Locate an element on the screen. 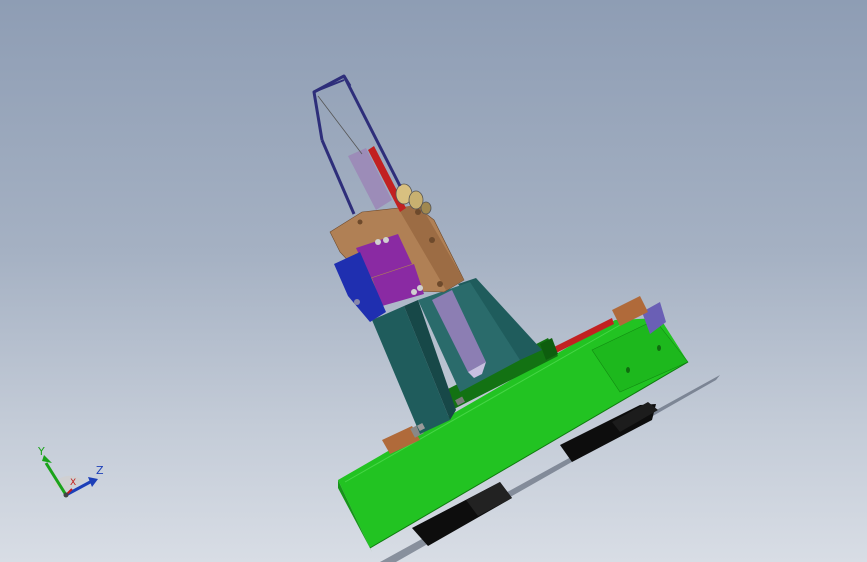 Image resolution: width=867 pixels, height=562 pixels. axis-triad: Y Z X is located at coordinates (70, 475).